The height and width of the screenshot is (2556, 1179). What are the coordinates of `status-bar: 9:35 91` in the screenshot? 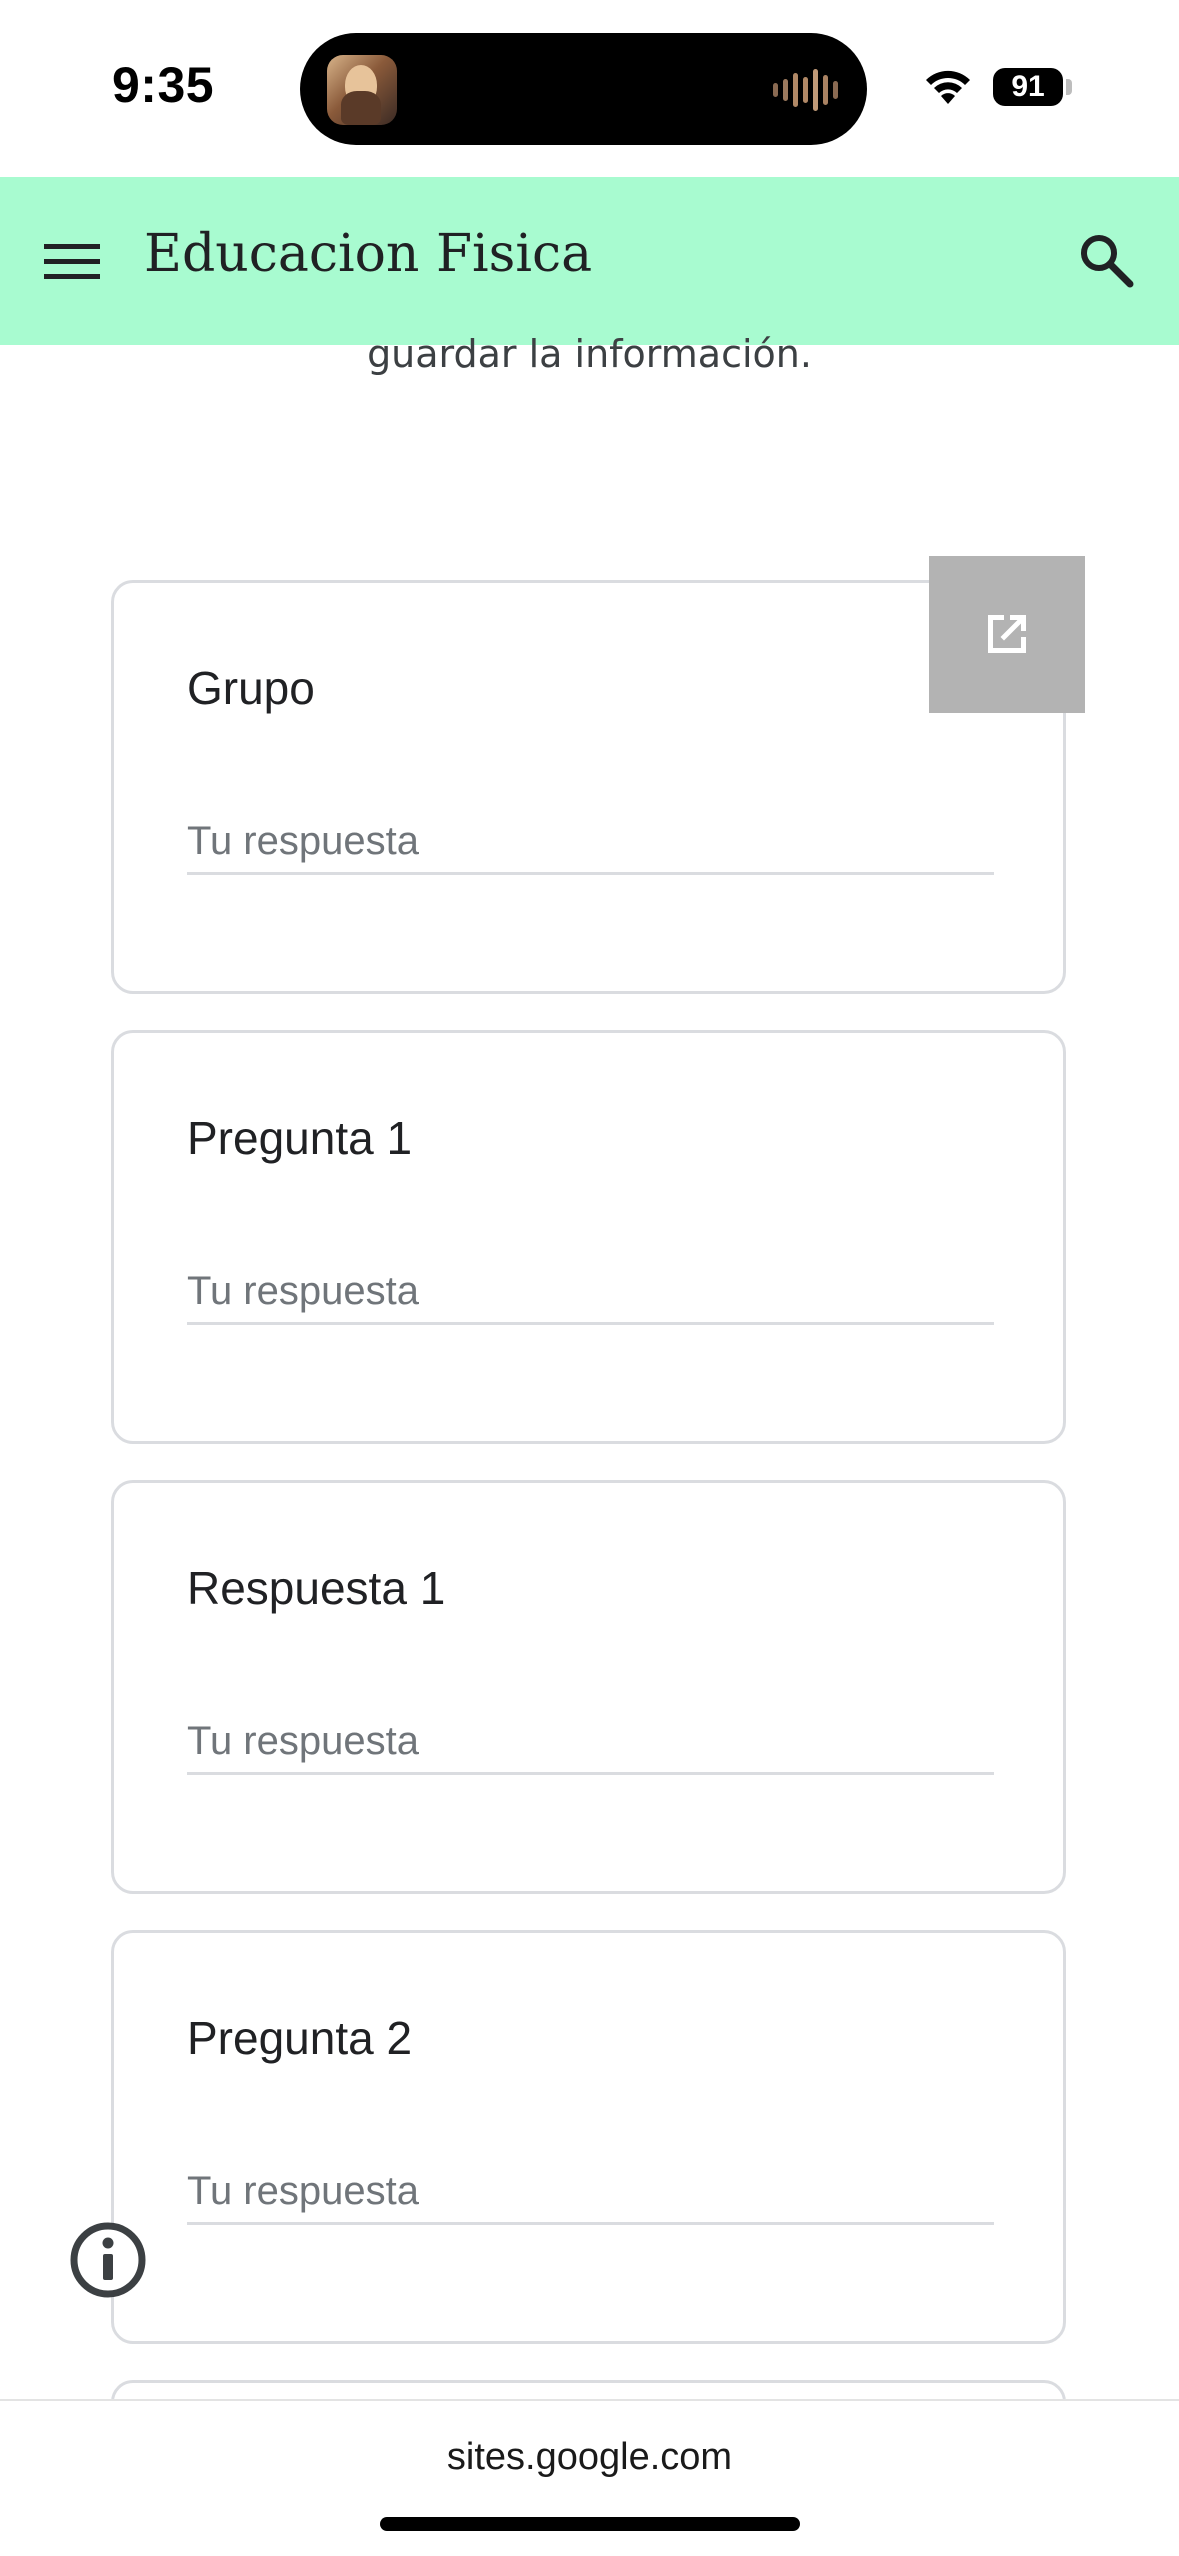 It's located at (589, 88).